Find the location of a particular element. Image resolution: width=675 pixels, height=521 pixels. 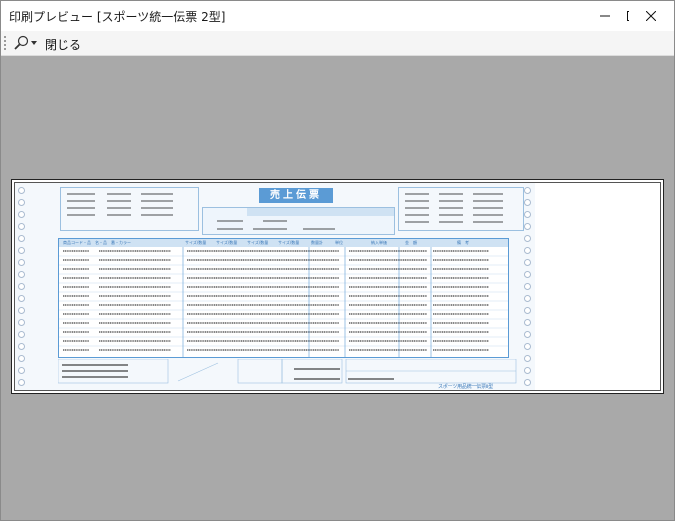

right-address-block is located at coordinates (461, 209).